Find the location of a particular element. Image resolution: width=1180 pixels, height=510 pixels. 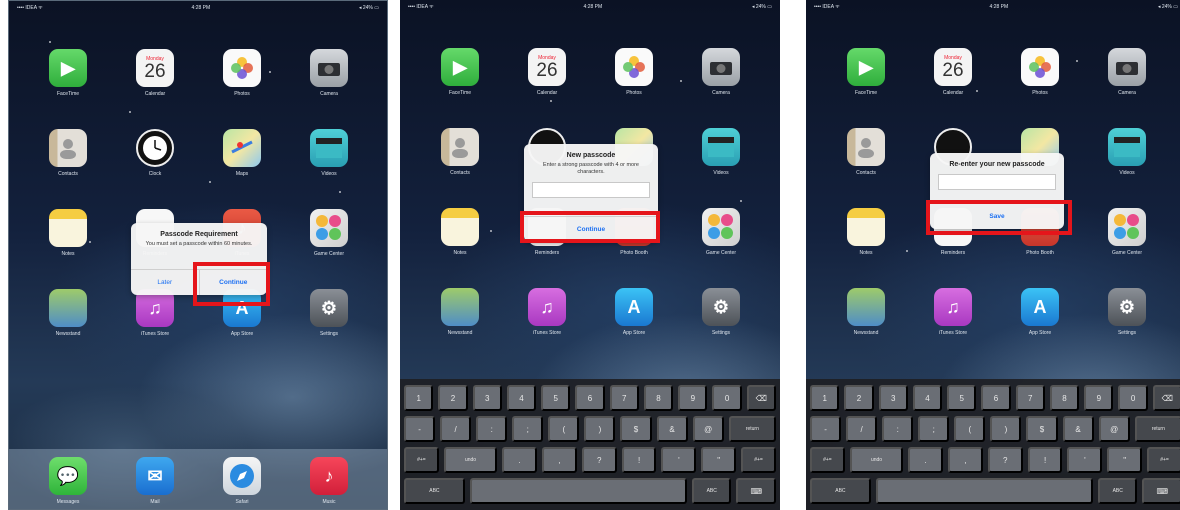

undo-key: undo is located at coordinates (470, 460).